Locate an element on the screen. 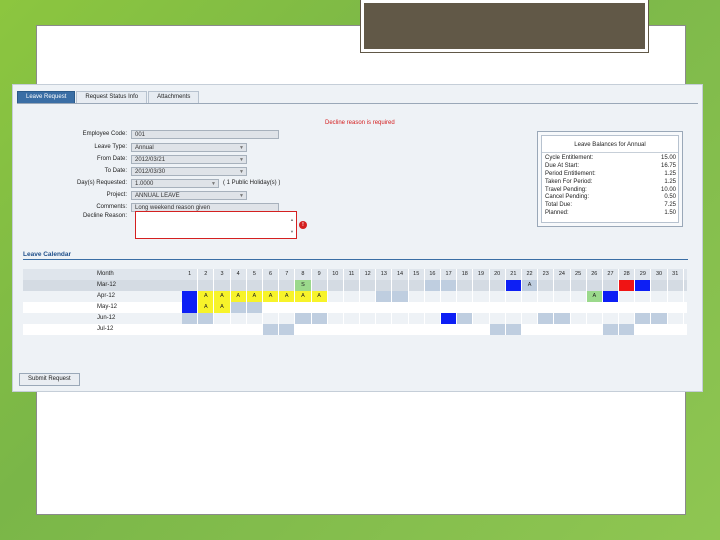 This screenshot has height=540, width=720. form-select: 2012/03/21 ▼ is located at coordinates (189, 159).